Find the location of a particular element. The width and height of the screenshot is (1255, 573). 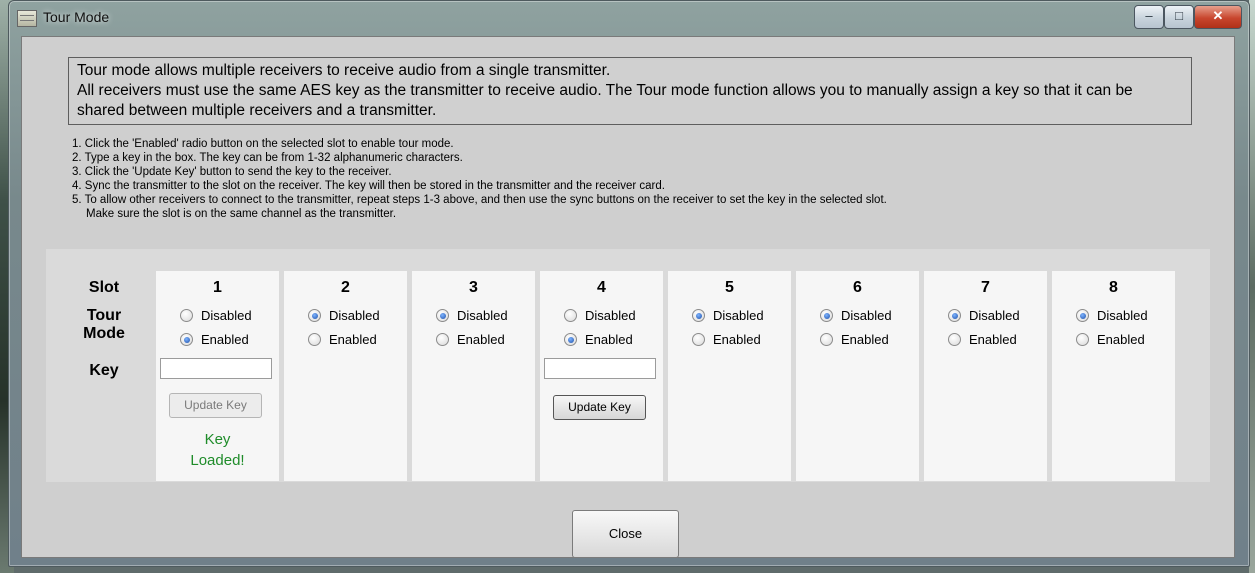

window-title: Tour Mode is located at coordinates (76, 17).